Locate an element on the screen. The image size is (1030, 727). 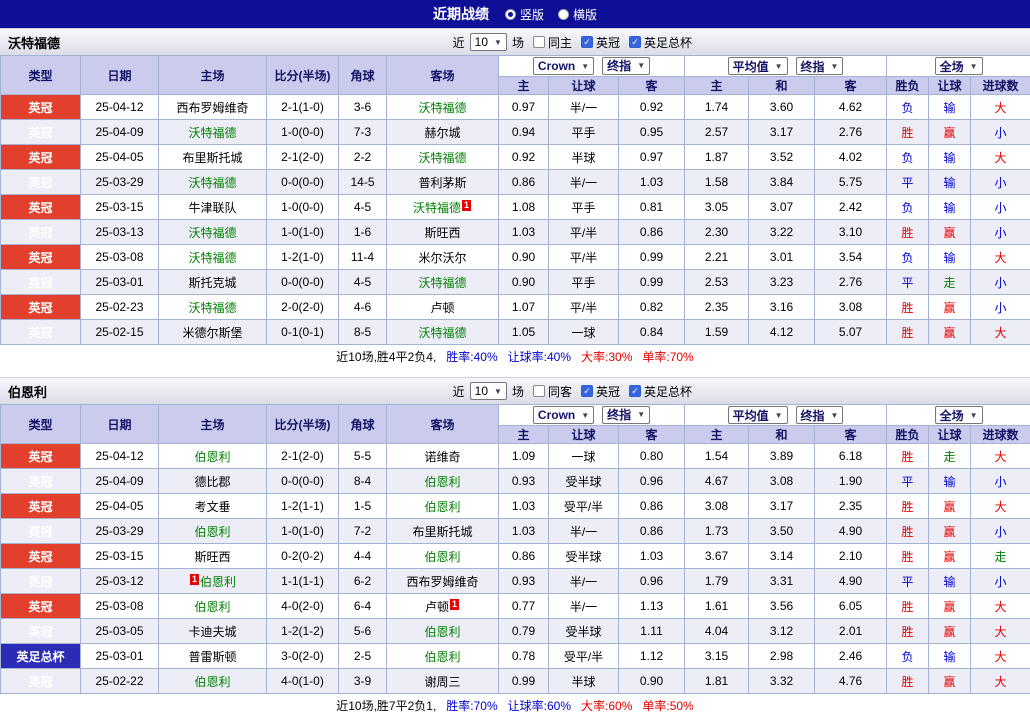
corners-cell: 6-2 is located at coordinates (362, 581).